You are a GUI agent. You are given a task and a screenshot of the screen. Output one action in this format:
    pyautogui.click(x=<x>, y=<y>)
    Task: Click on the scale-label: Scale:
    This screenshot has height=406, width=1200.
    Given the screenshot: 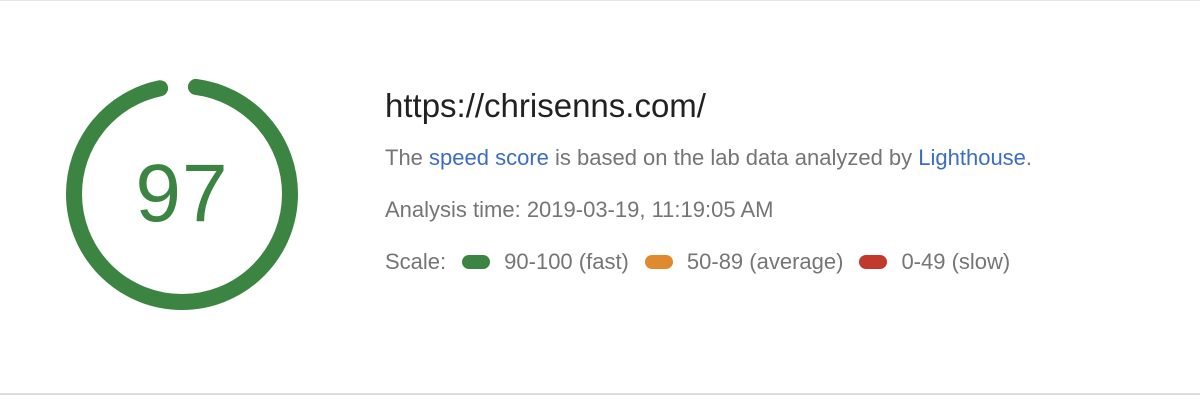 What is the action you would take?
    pyautogui.click(x=416, y=261)
    